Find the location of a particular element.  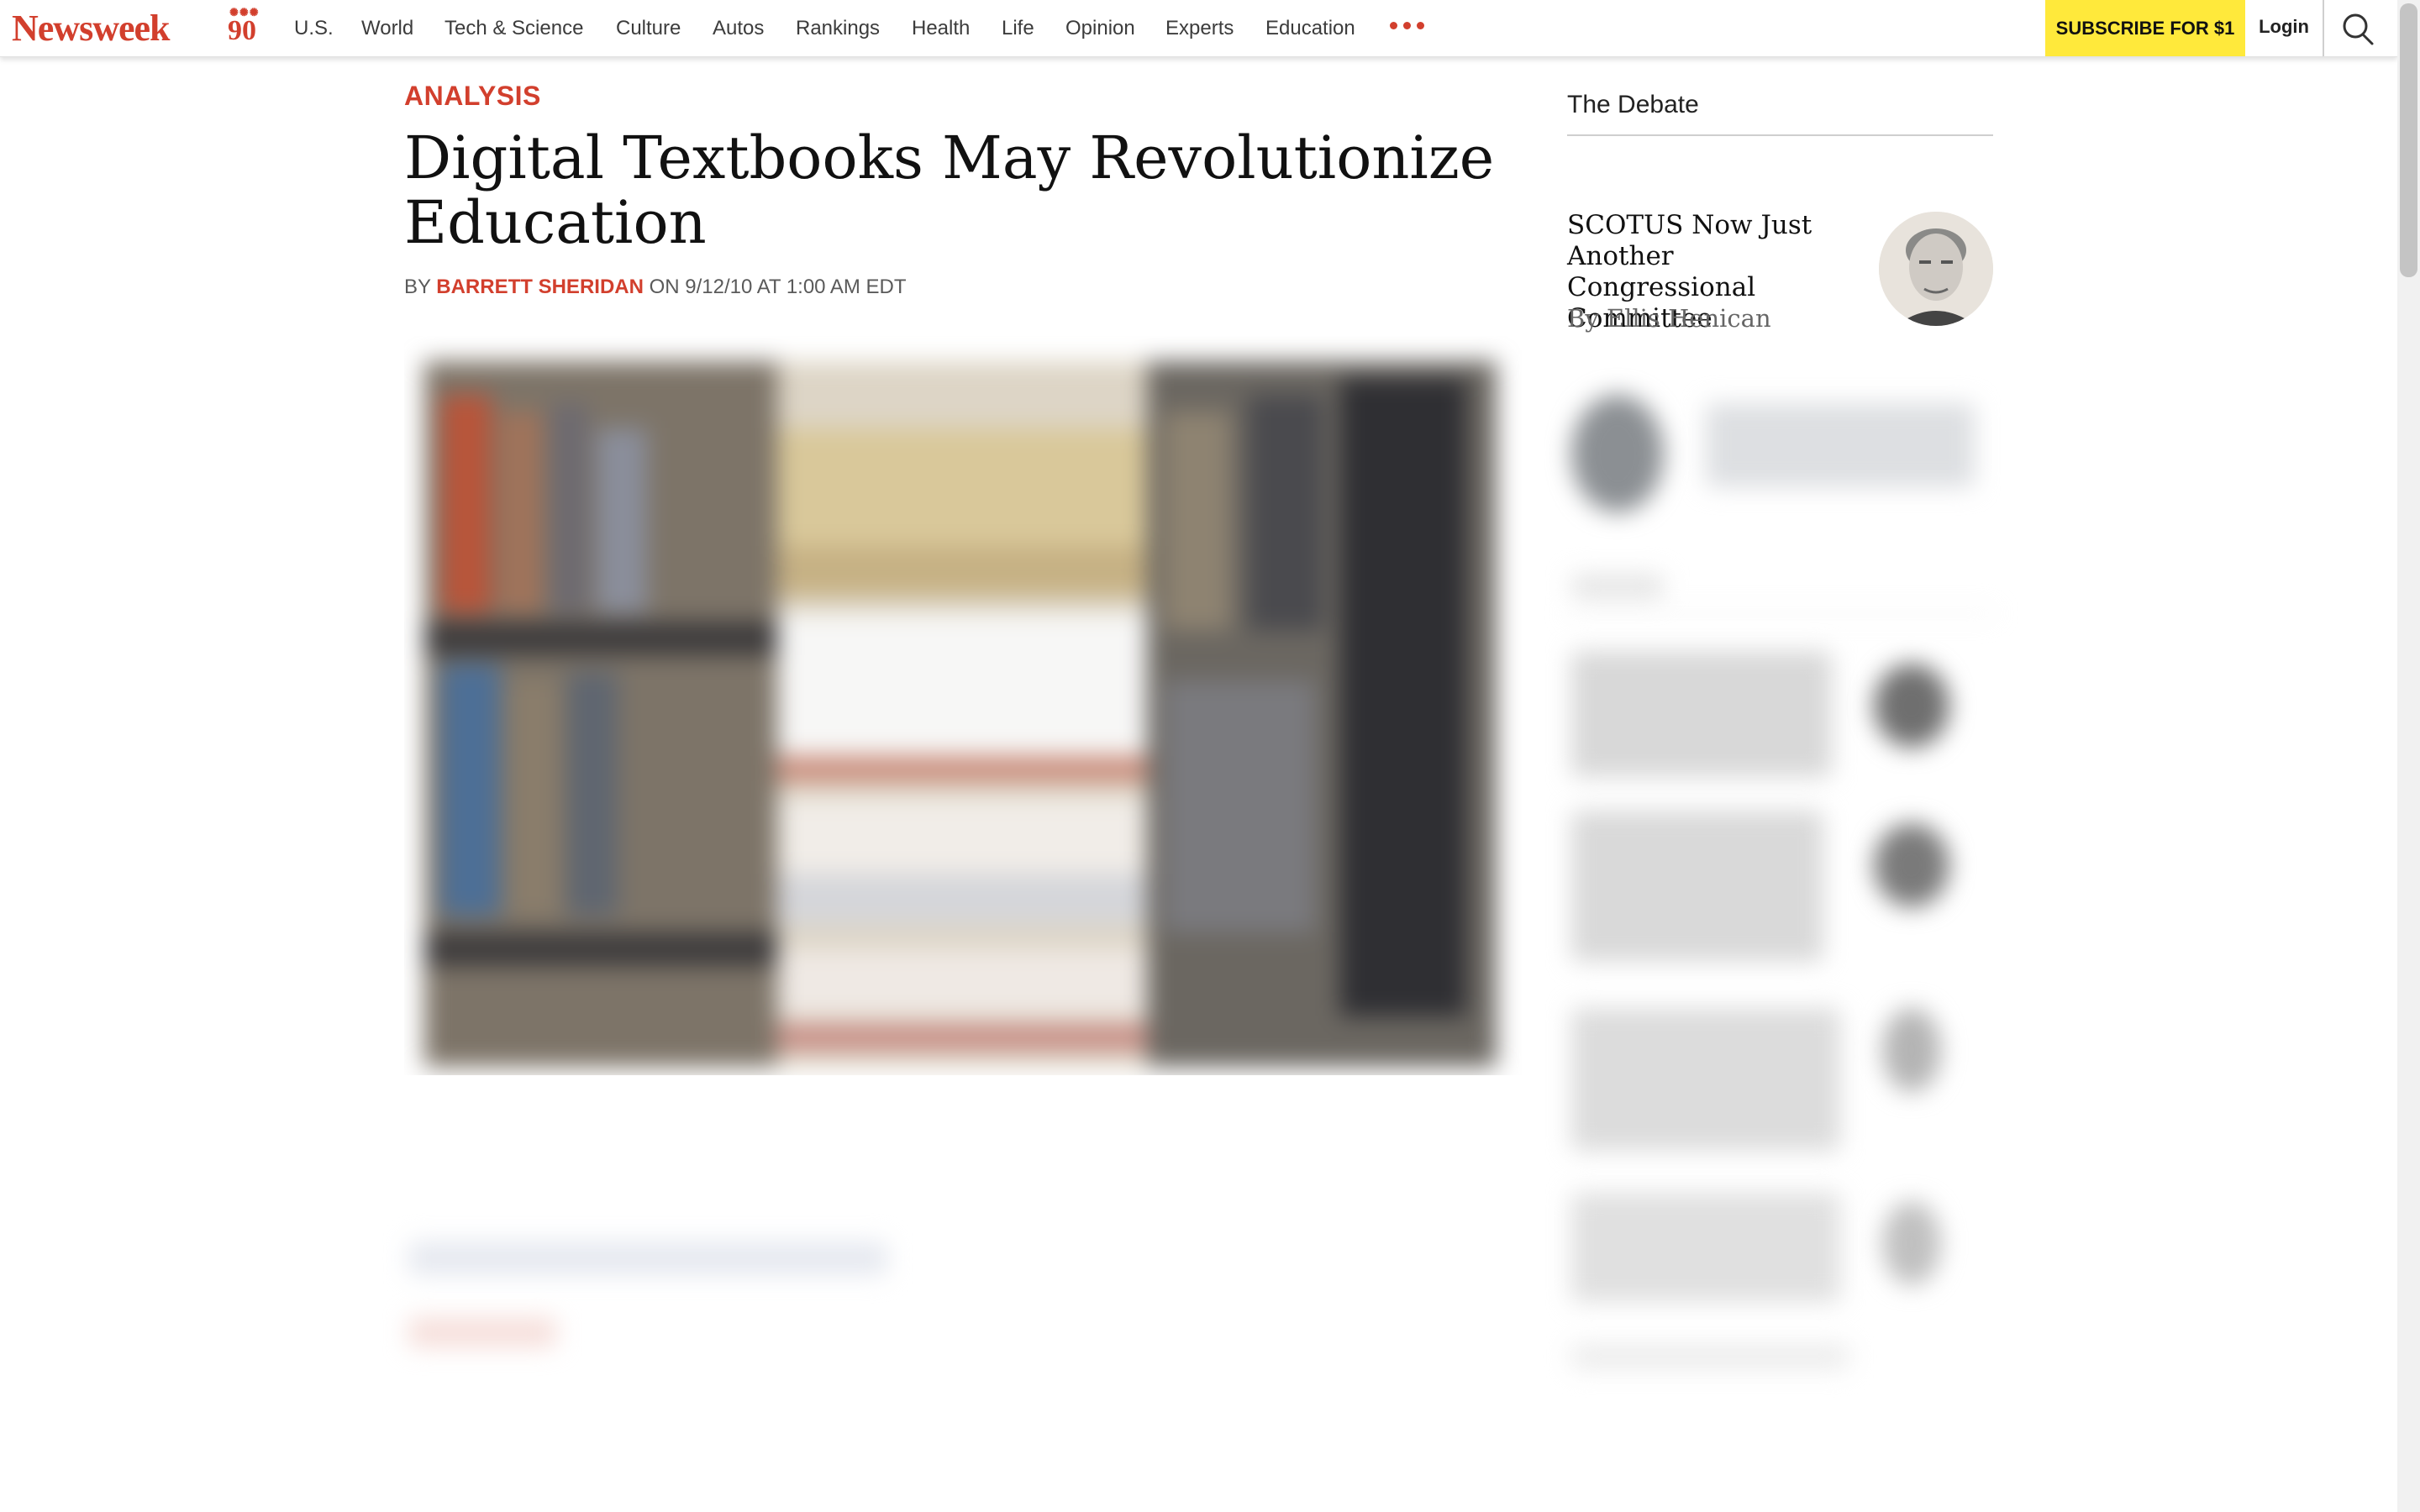

nav-item-health: Health is located at coordinates (941, 28).